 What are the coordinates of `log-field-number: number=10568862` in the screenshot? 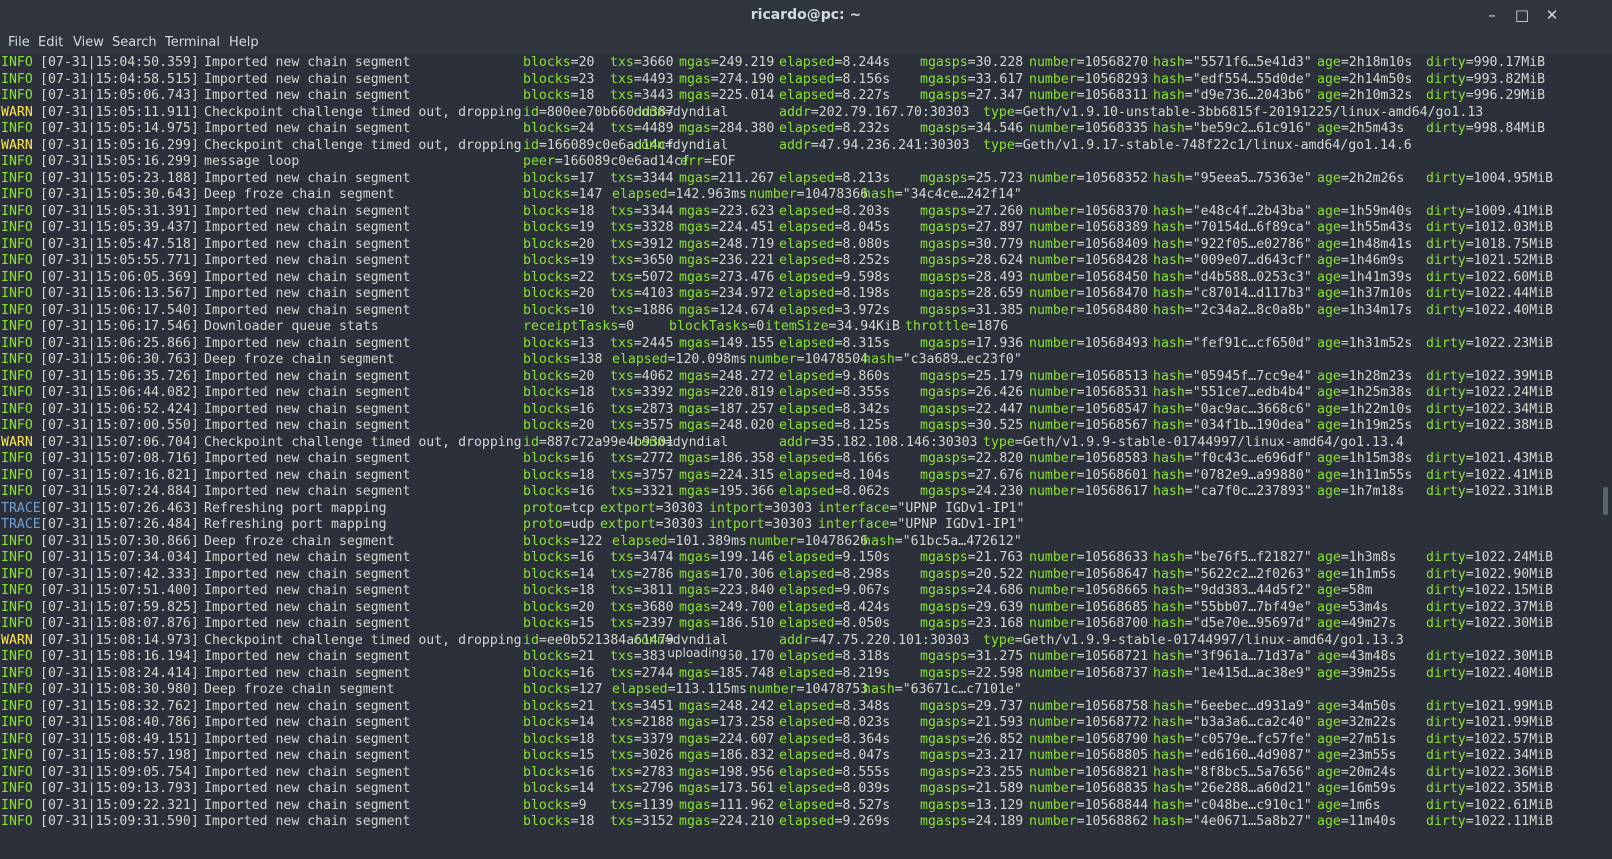 It's located at (1089, 821).